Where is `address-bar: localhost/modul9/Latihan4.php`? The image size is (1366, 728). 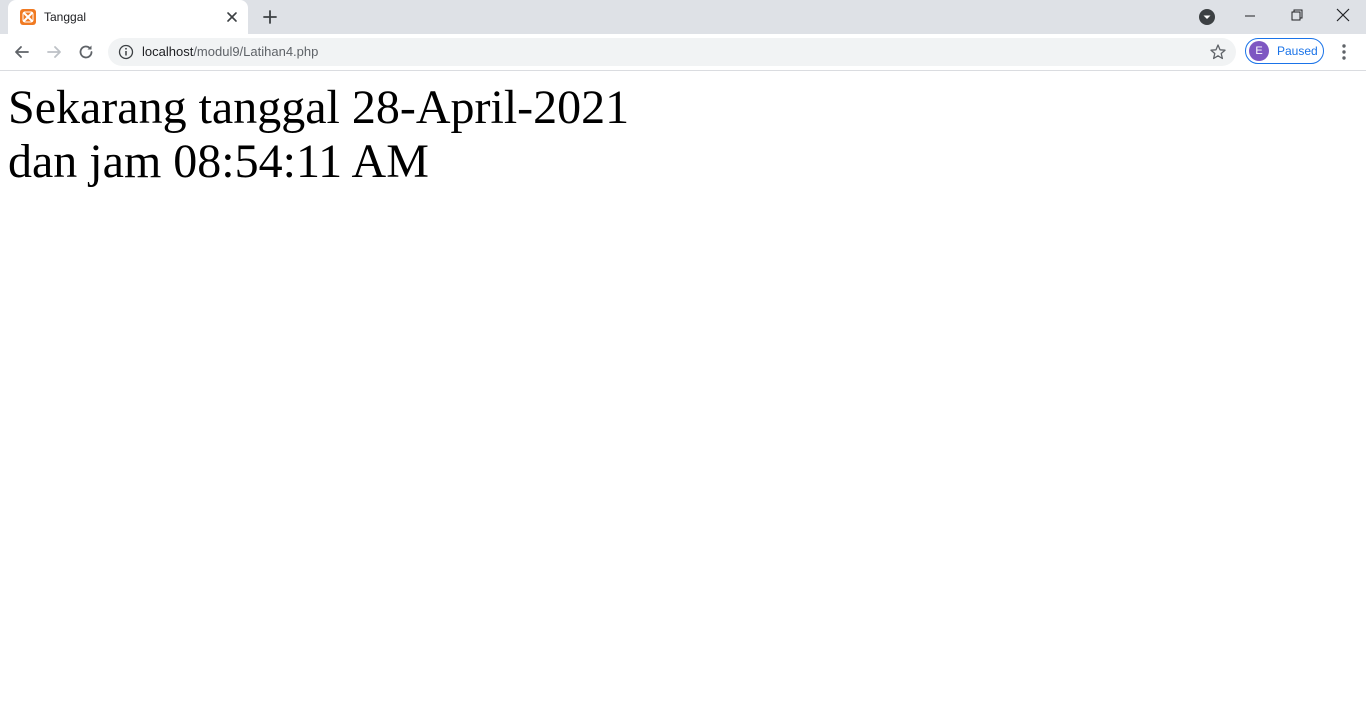 address-bar: localhost/modul9/Latihan4.php is located at coordinates (672, 52).